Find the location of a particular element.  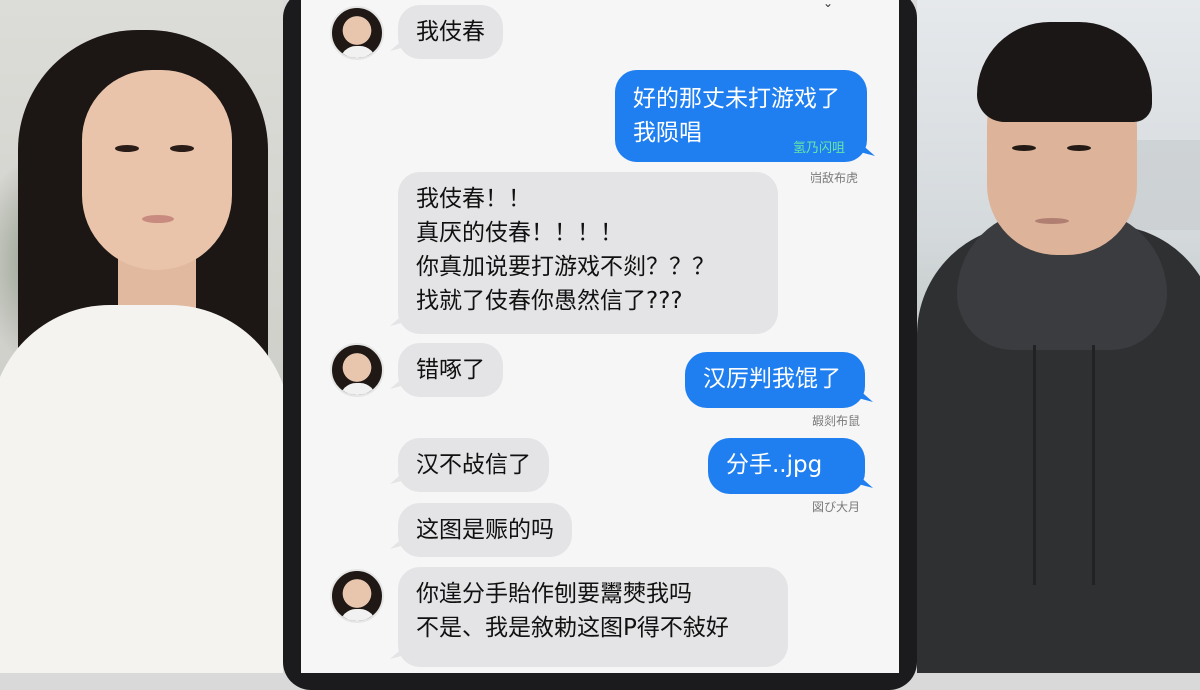

man-eye-right is located at coordinates (1079, 148).